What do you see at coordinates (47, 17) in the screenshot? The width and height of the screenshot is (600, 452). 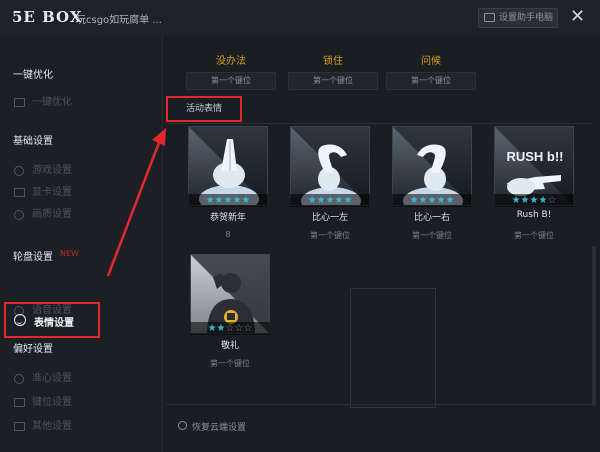 I see `app-logo: 5E BOX` at bounding box center [47, 17].